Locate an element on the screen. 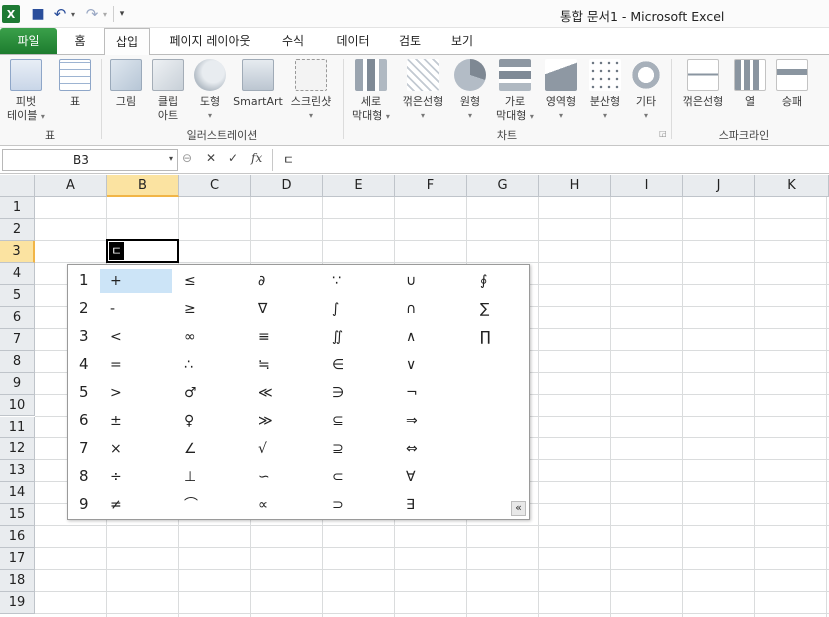 The height and width of the screenshot is (617, 829). column-header-f: F is located at coordinates (431, 186).